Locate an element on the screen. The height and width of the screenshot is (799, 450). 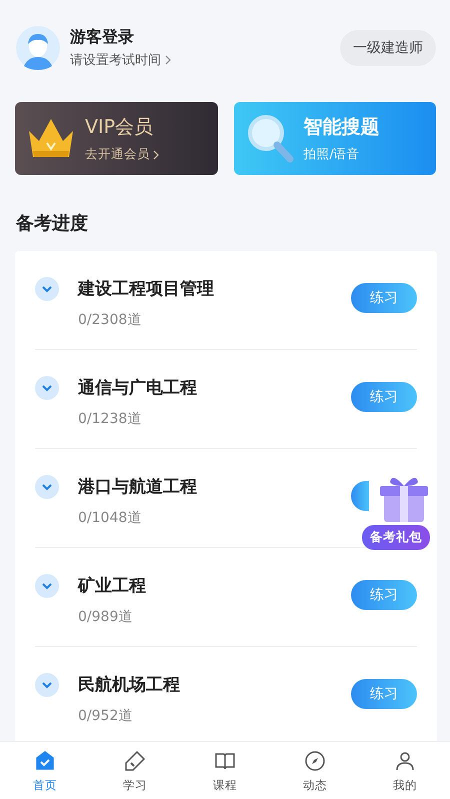
section-title: 备考进度 is located at coordinates (51, 224).